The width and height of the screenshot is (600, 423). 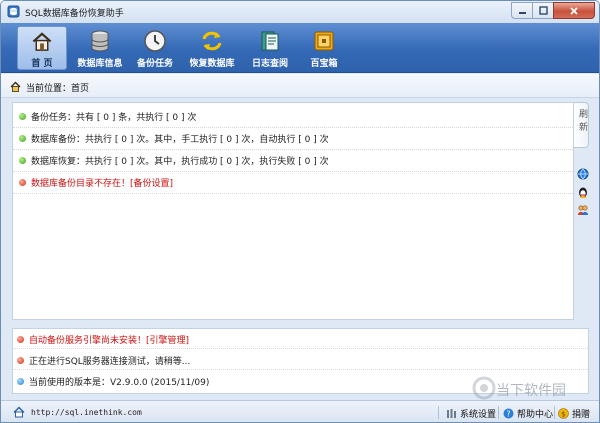 What do you see at coordinates (300, 86) in the screenshot?
I see `breadcrumb: 当前位置：首页` at bounding box center [300, 86].